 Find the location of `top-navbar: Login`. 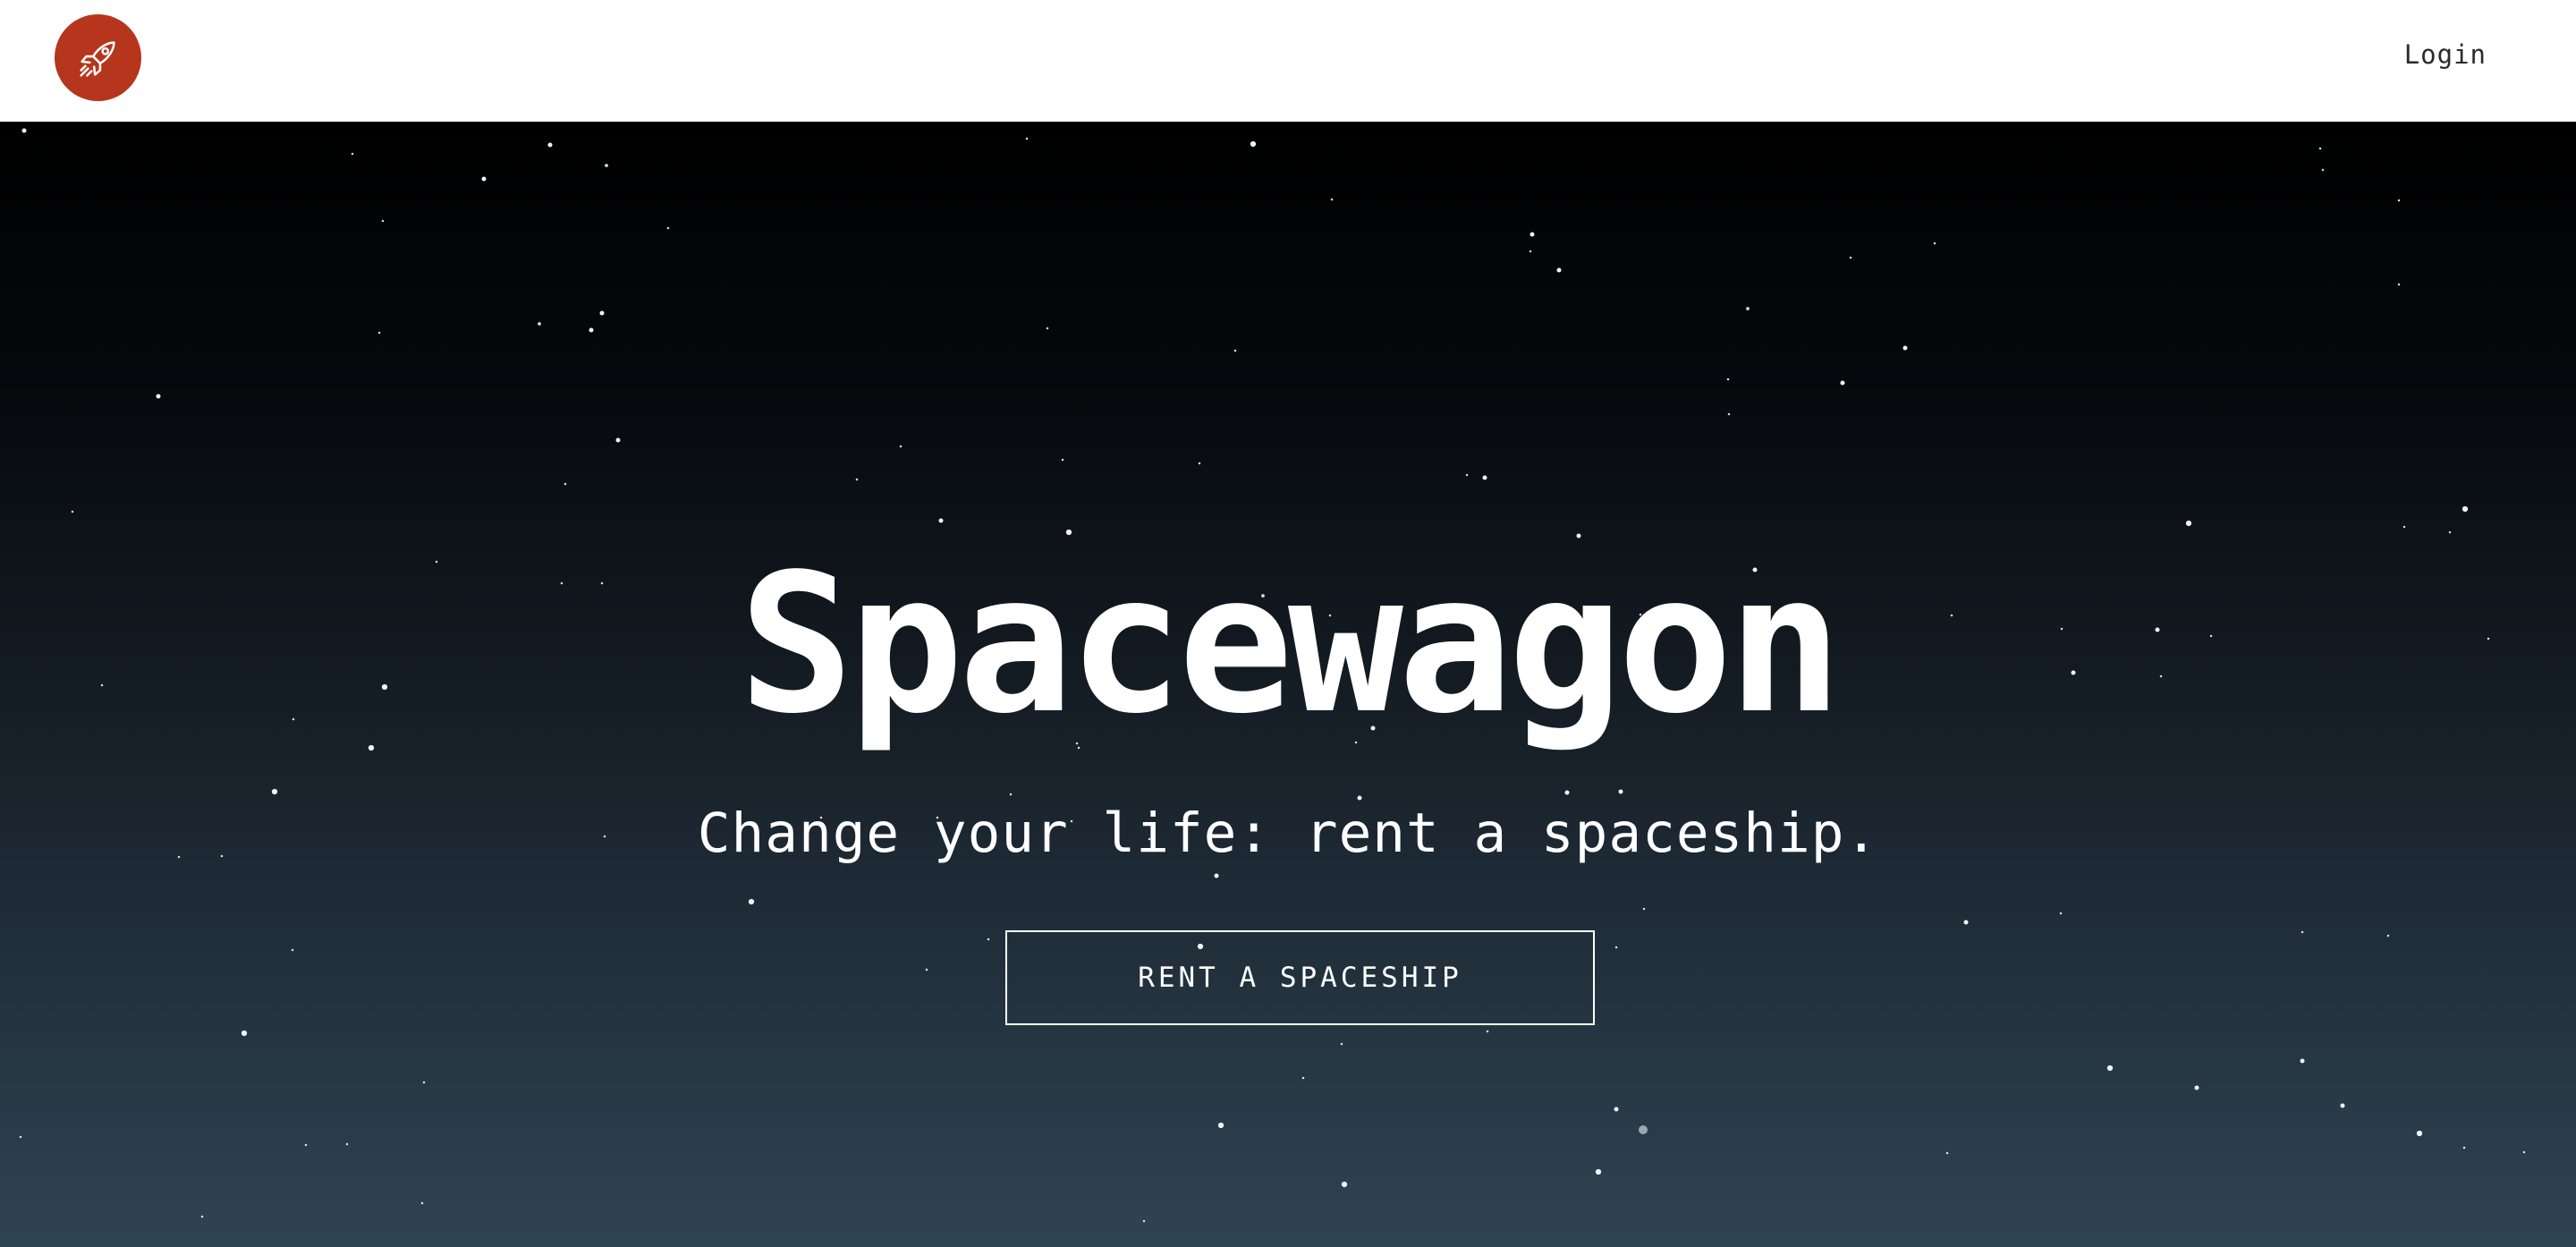

top-navbar: Login is located at coordinates (1288, 61).